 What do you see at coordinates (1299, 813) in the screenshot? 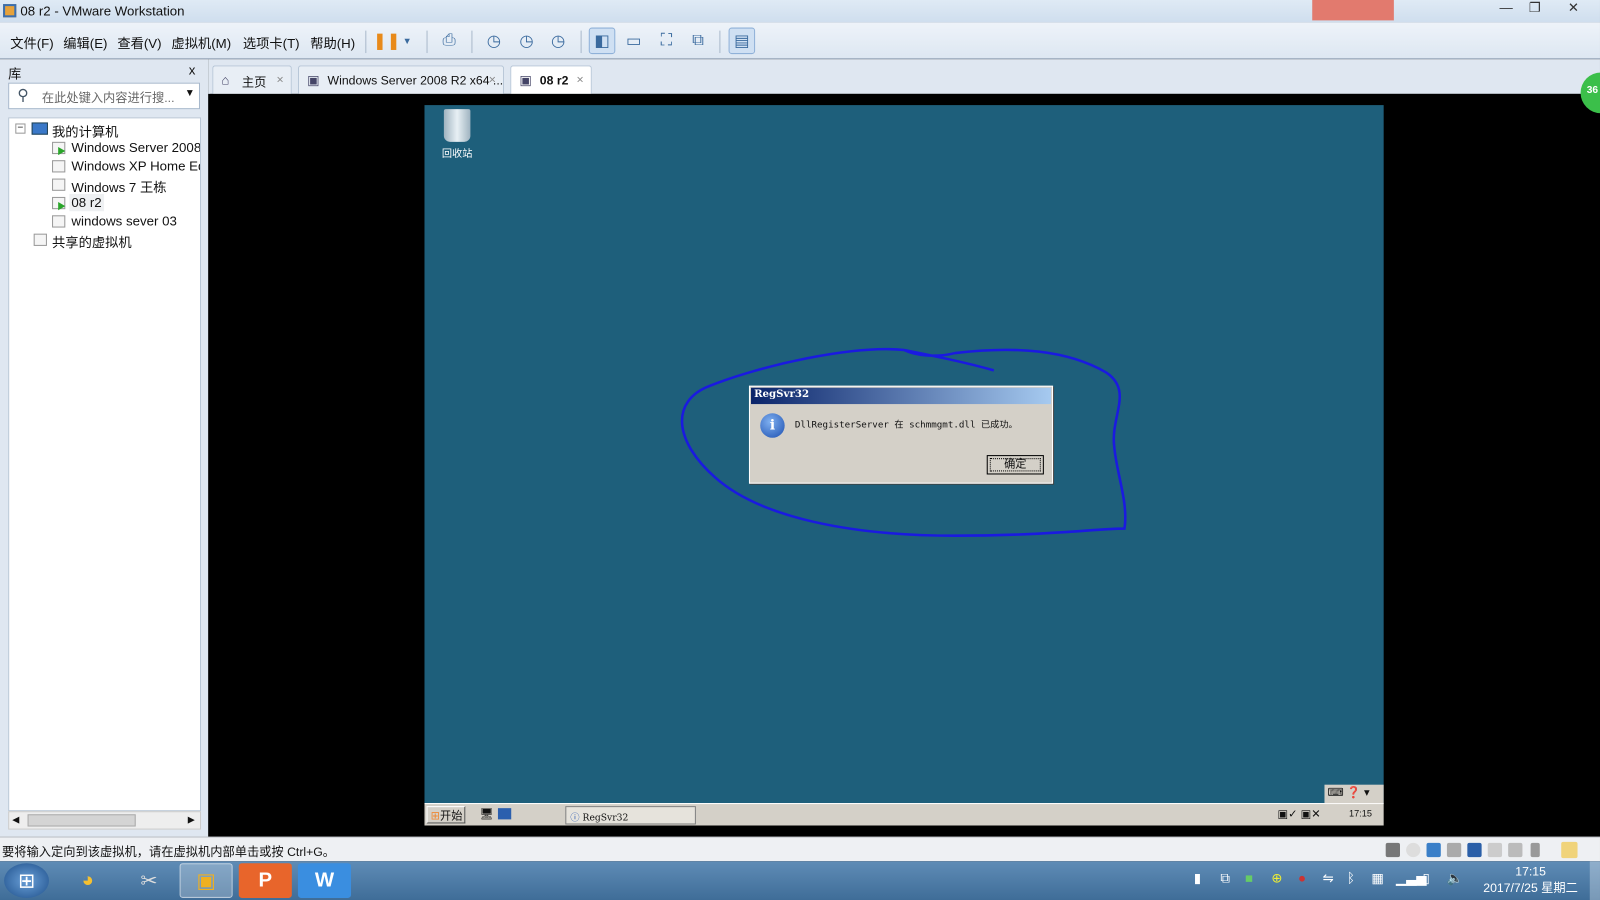
I see `guest-tray-icons: ▣✓ ▣✕` at bounding box center [1299, 813].